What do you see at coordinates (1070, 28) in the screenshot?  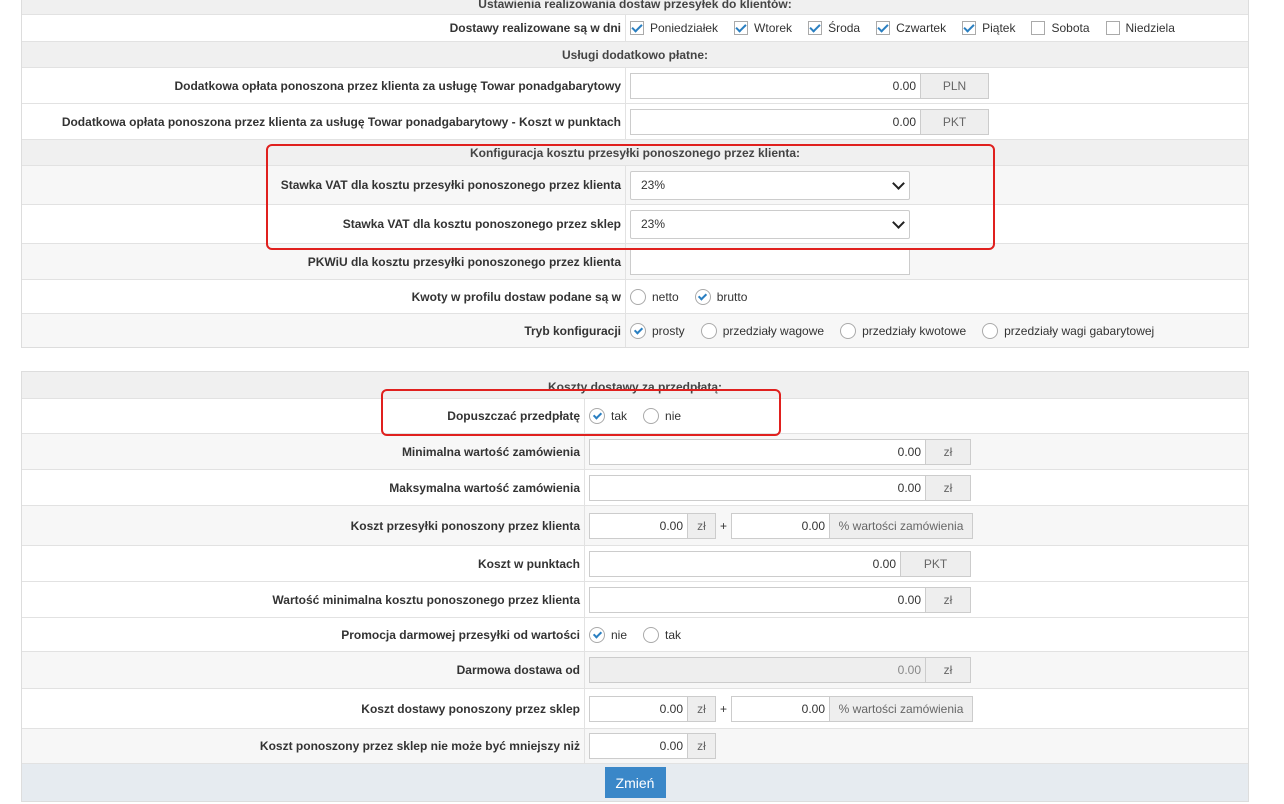 I see `delivery-day-option-label: Sobota` at bounding box center [1070, 28].